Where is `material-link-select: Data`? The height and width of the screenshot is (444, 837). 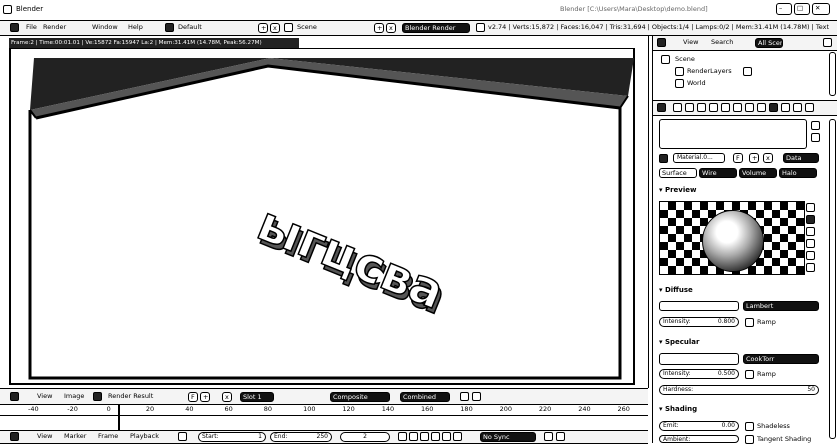
material-link-select: Data is located at coordinates (801, 158).